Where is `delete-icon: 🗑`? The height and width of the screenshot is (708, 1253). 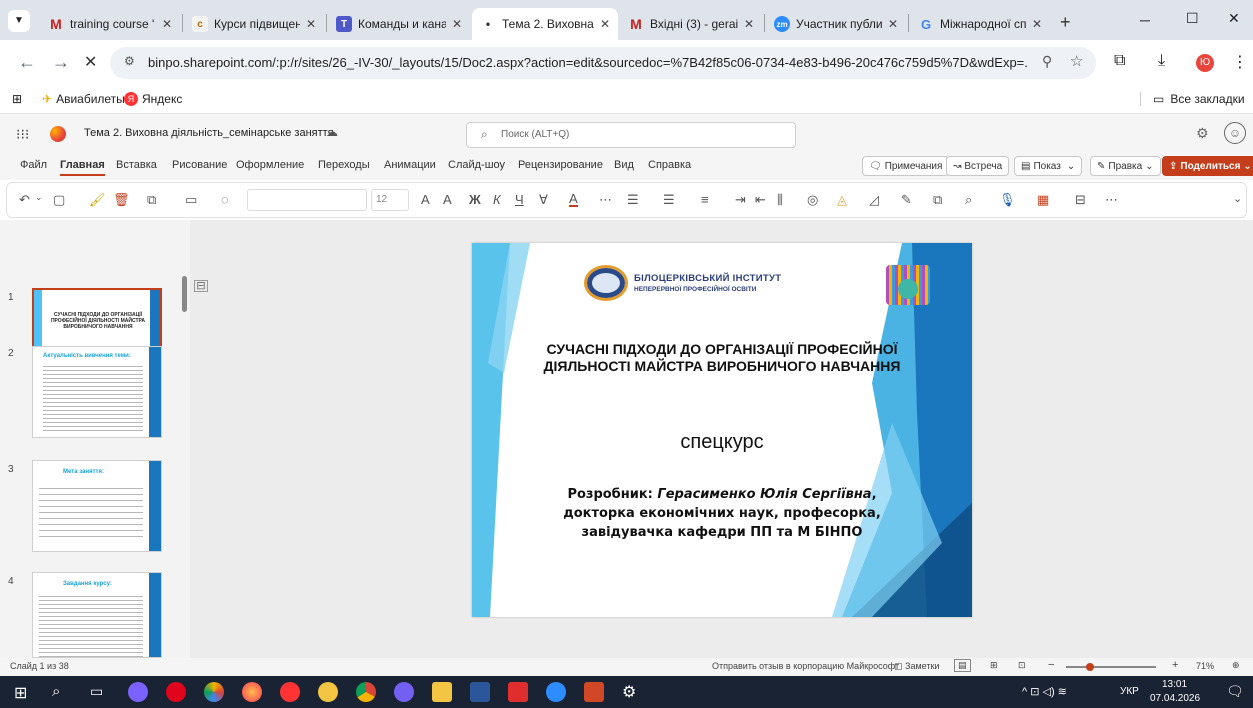
delete-icon: 🗑 is located at coordinates (121, 200).